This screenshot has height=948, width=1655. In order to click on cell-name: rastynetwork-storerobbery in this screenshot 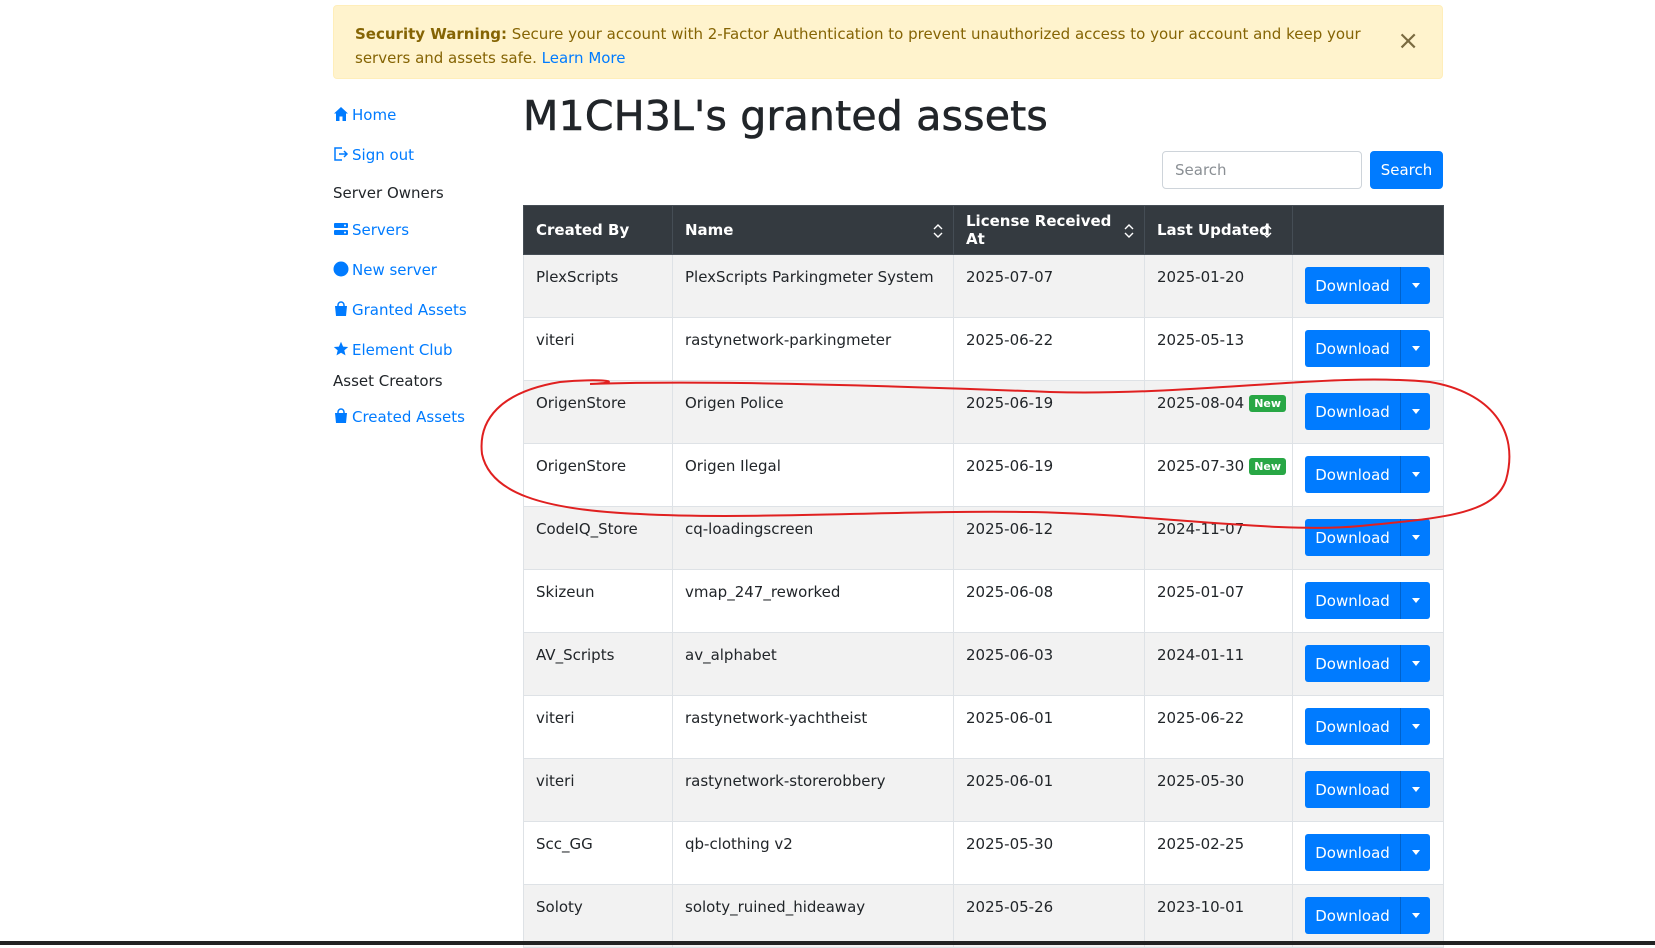, I will do `click(813, 790)`.